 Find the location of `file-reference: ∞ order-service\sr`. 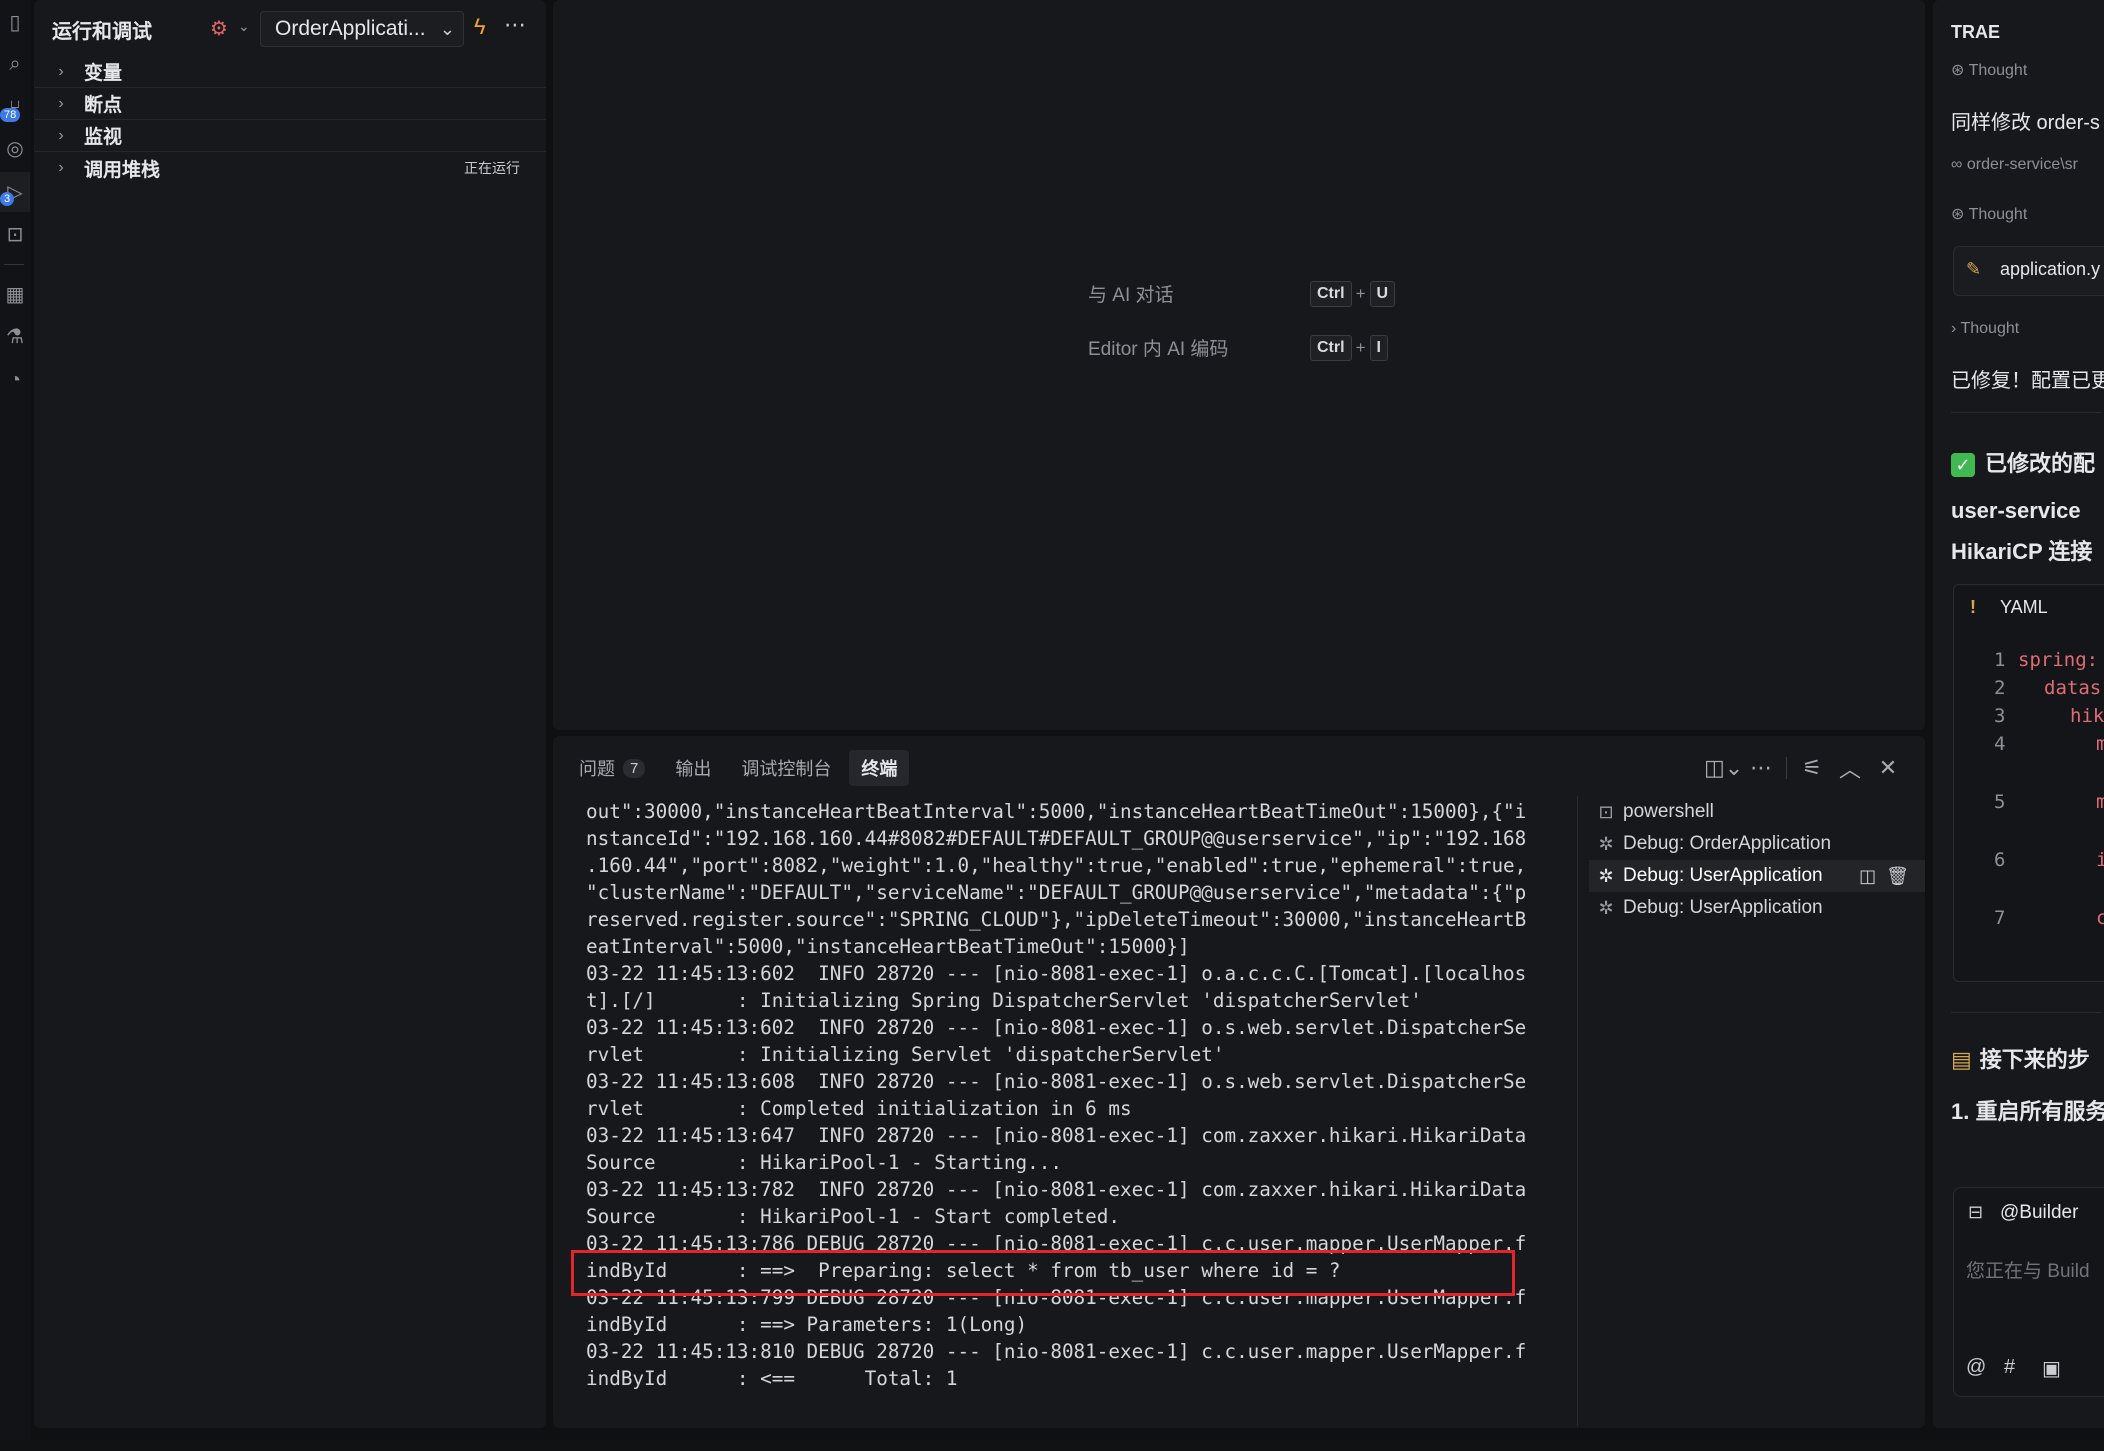

file-reference: ∞ order-service\sr is located at coordinates (2014, 165).